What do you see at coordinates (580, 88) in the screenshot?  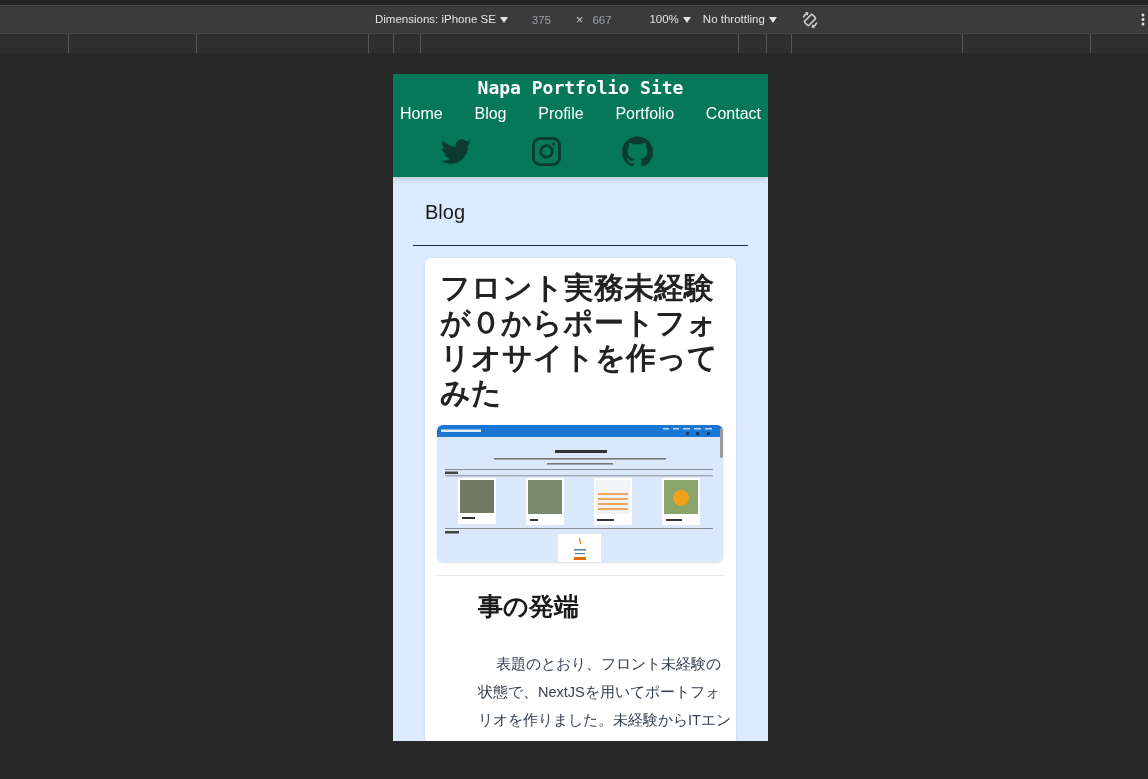 I see `site-title: Napa Portfolio Site` at bounding box center [580, 88].